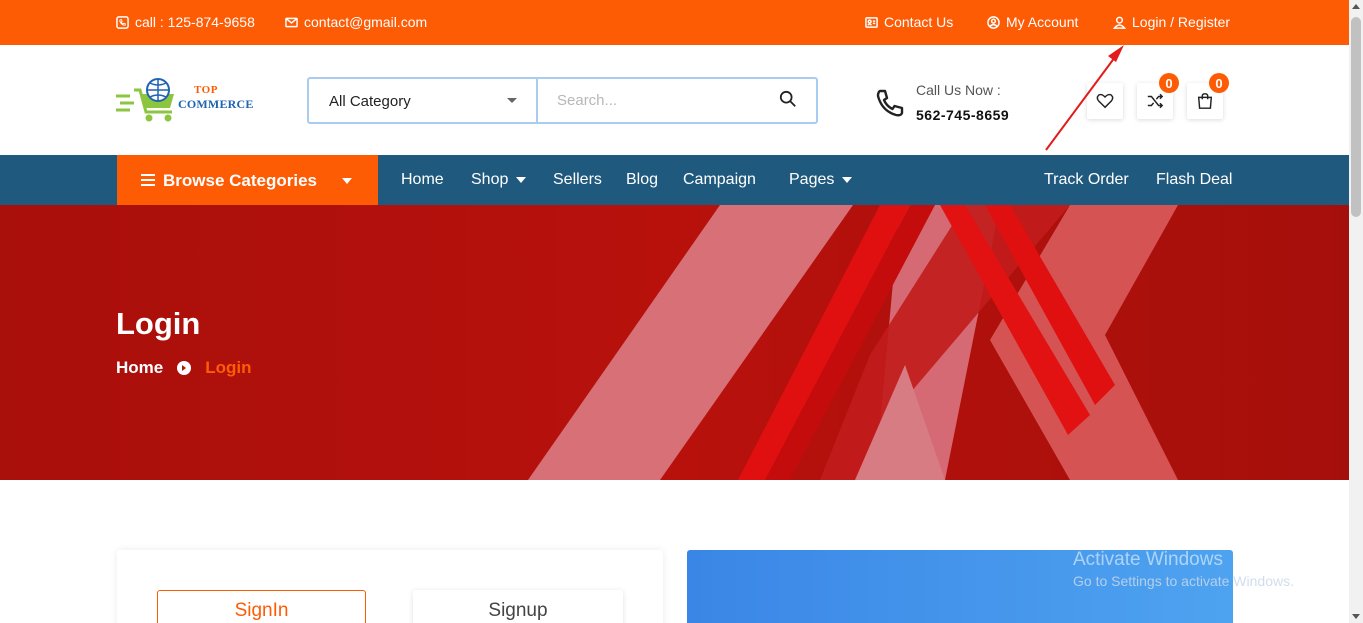  What do you see at coordinates (1169, 83) in the screenshot?
I see `compare-count-badge: 0` at bounding box center [1169, 83].